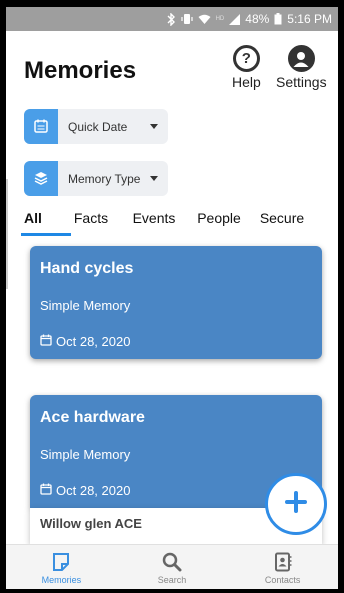 This screenshot has height=593, width=344. Describe the element at coordinates (235, 19) in the screenshot. I see `signal-icon` at that location.